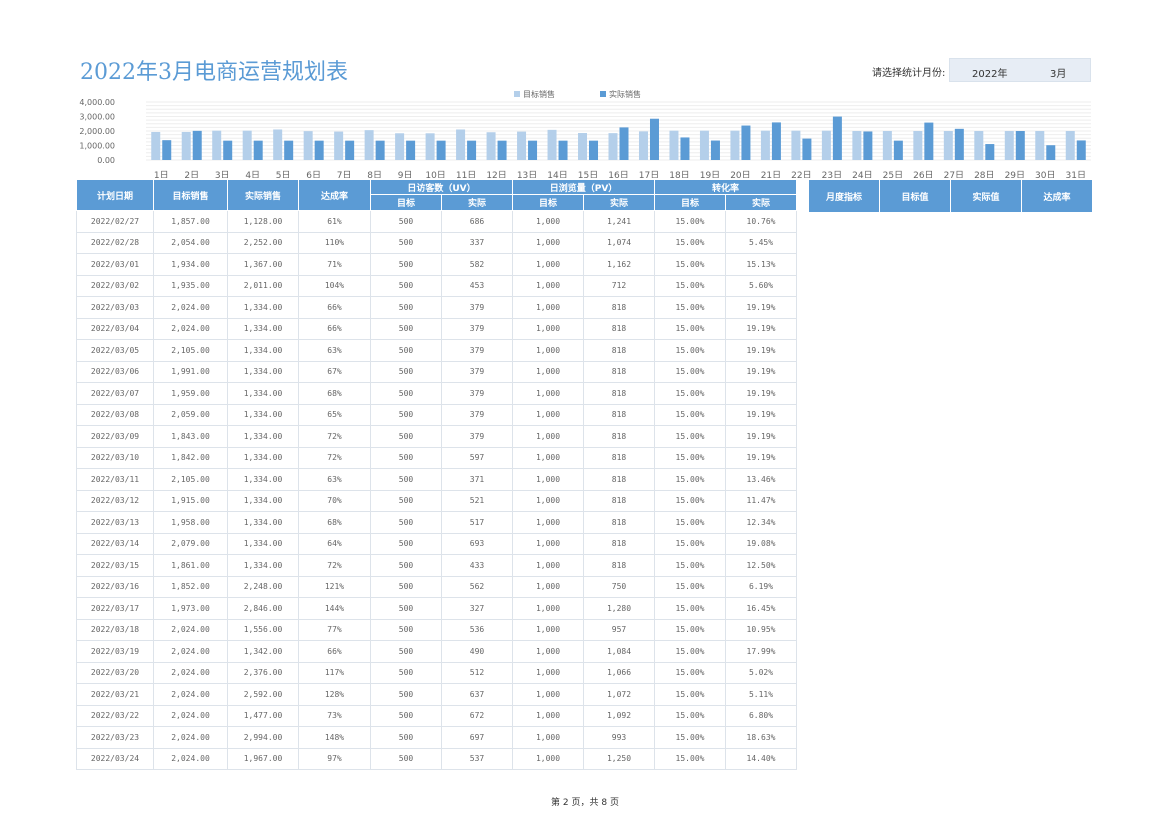 The image size is (1170, 827). I want to click on summary-header-indicator: 月度指标, so click(844, 196).